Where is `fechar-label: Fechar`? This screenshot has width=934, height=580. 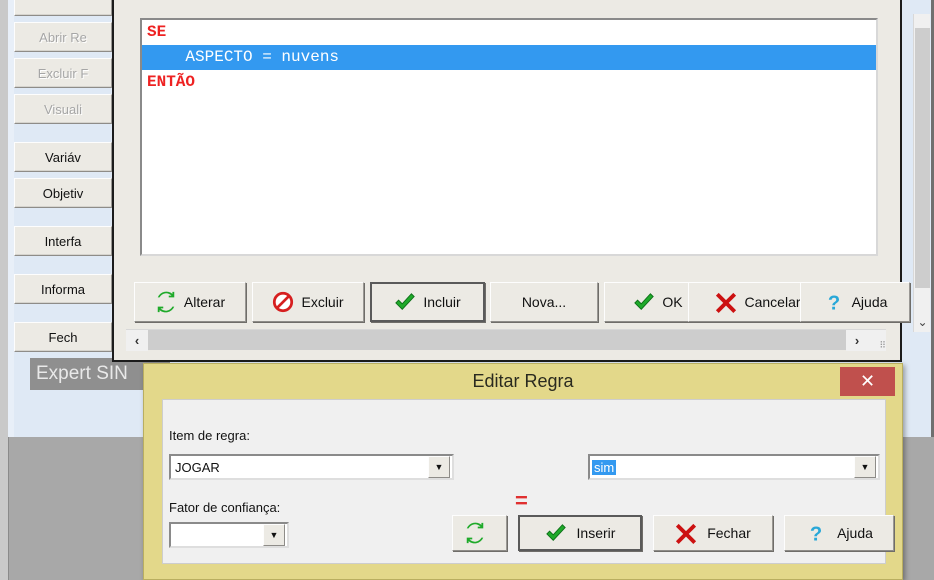
fechar-label: Fechar is located at coordinates (729, 533).